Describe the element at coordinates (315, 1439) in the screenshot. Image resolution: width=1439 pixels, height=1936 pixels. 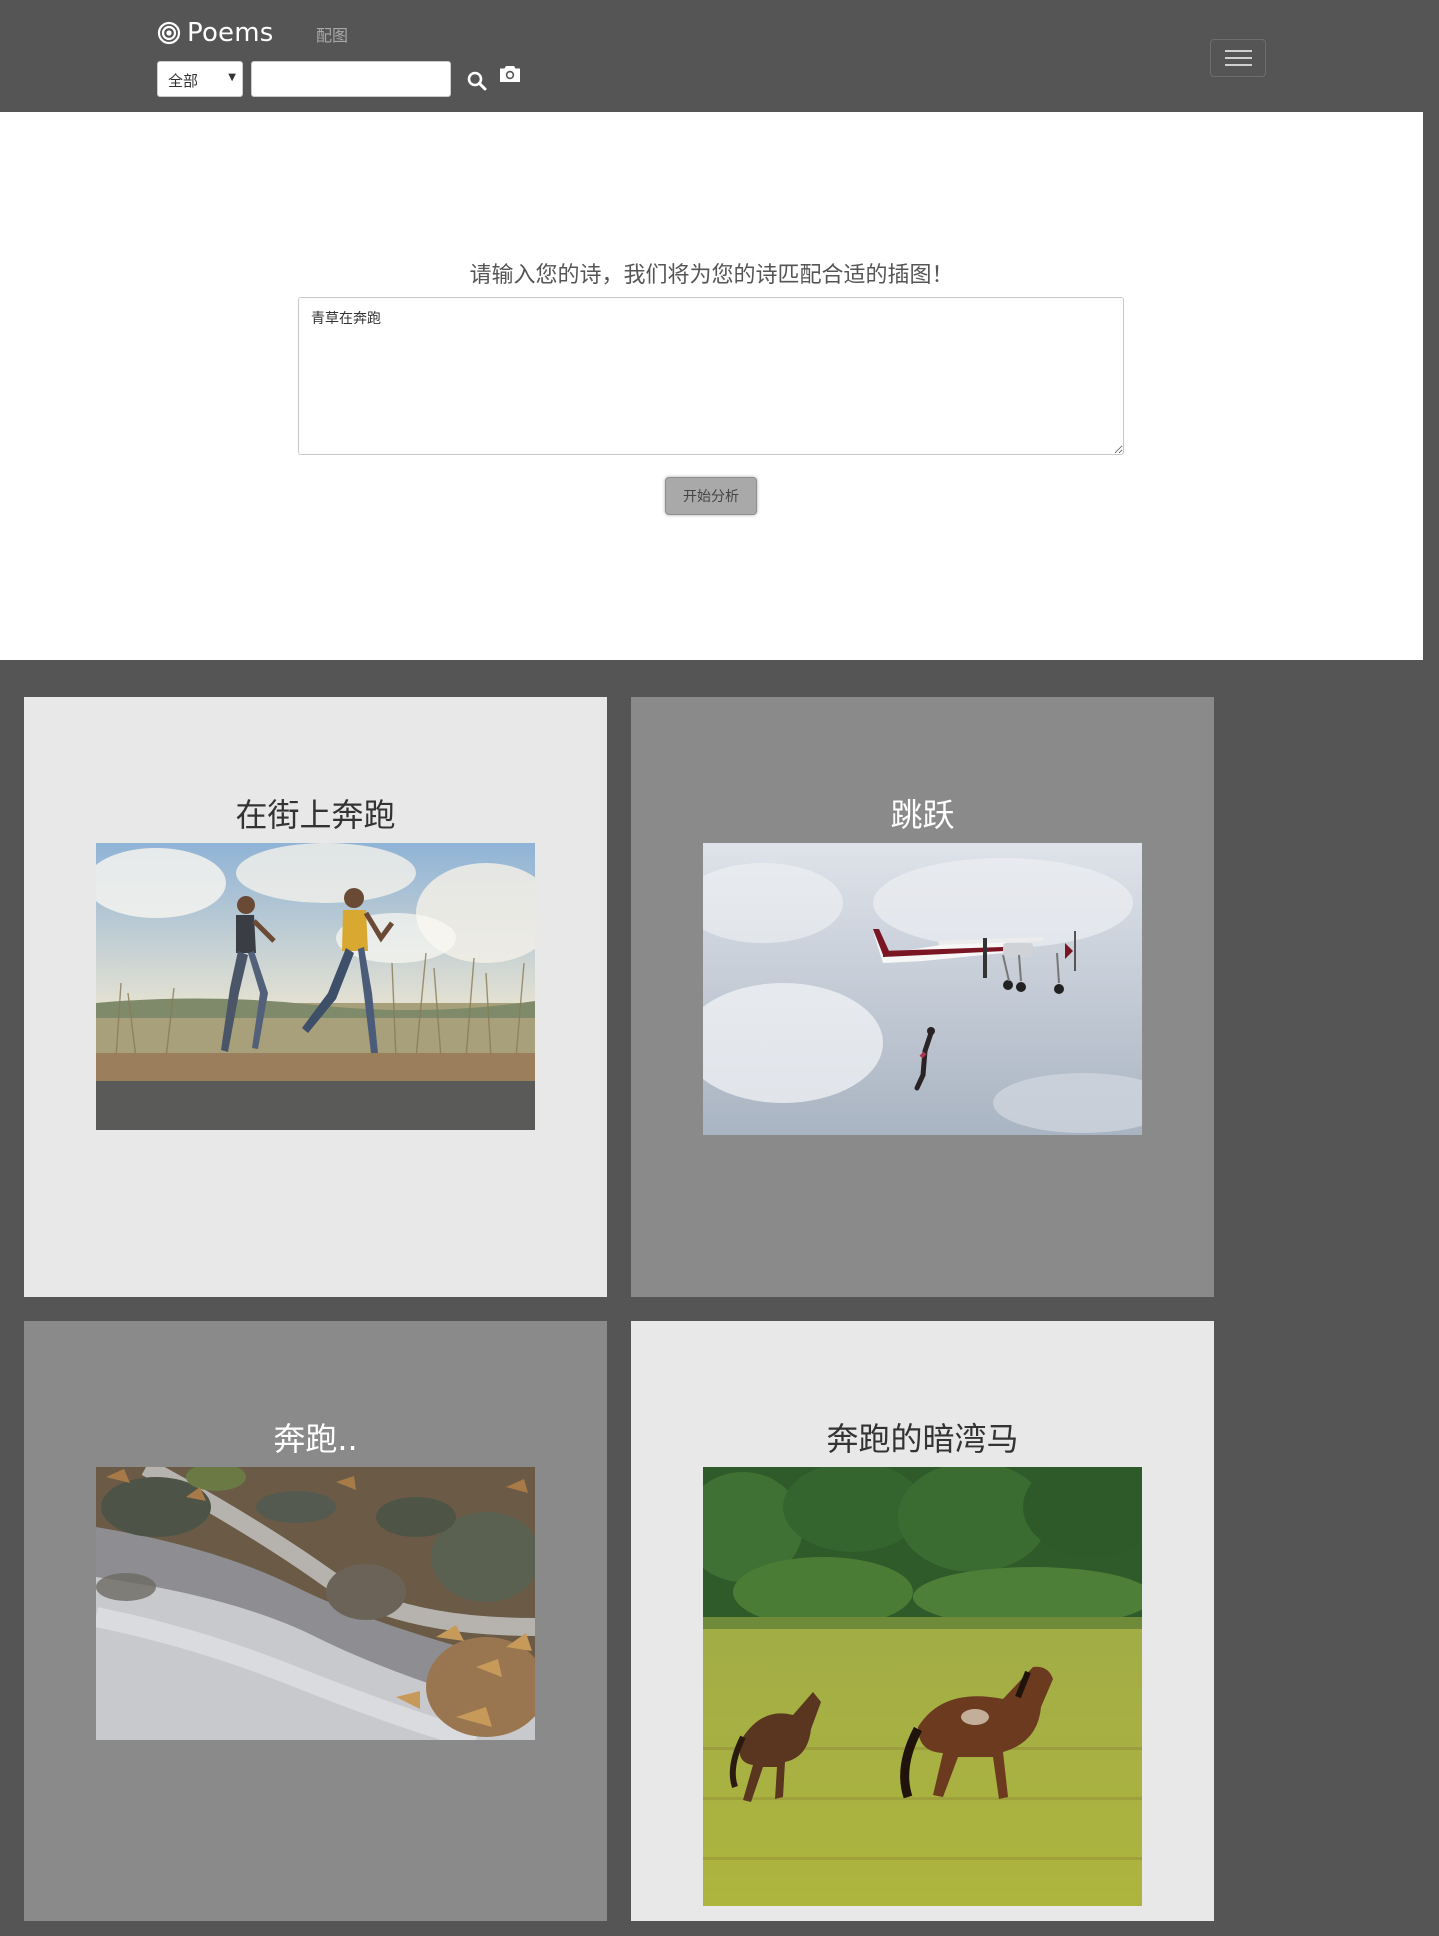
I see `result-card-title: 奔跑..` at that location.